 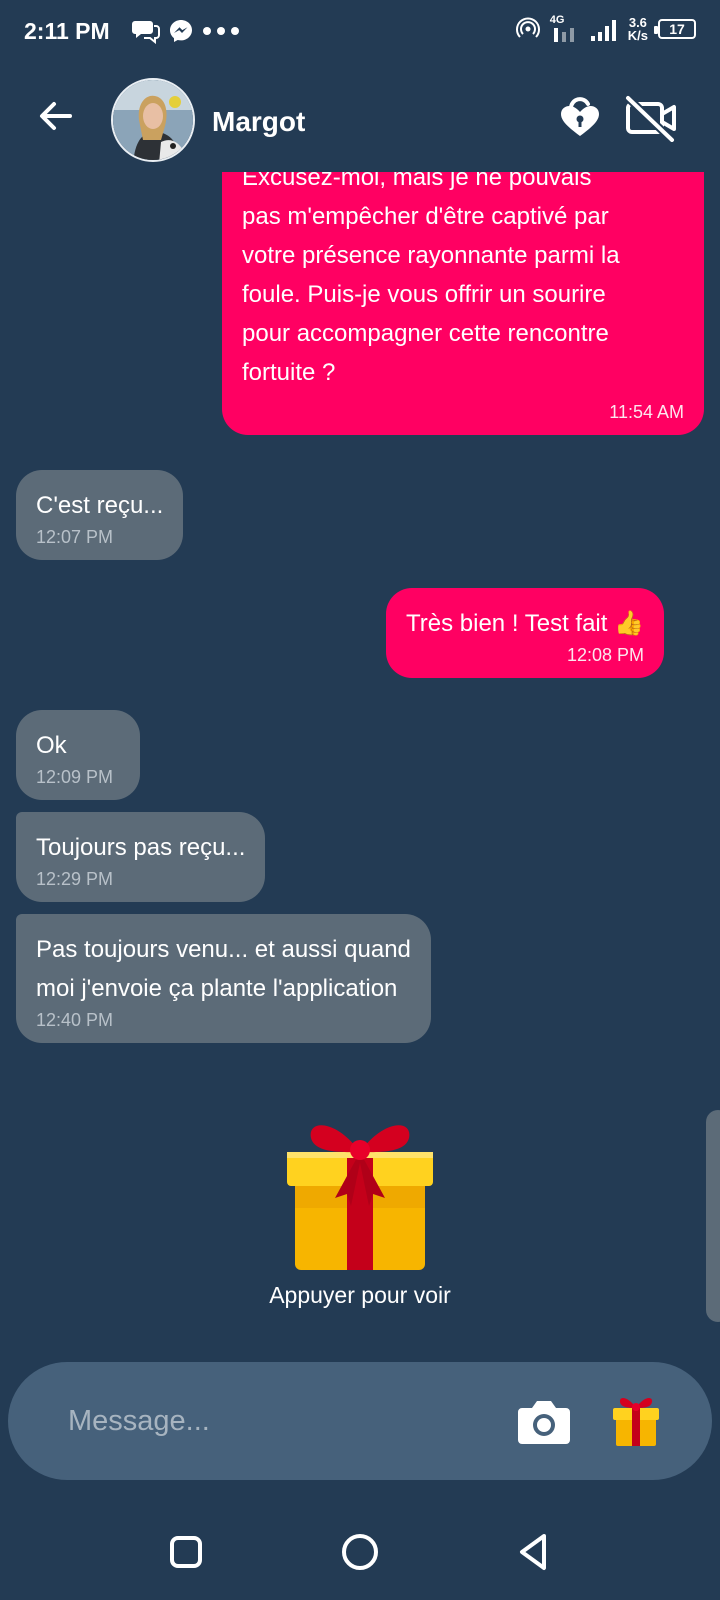 I want to click on message-composer, so click(x=360, y=1421).